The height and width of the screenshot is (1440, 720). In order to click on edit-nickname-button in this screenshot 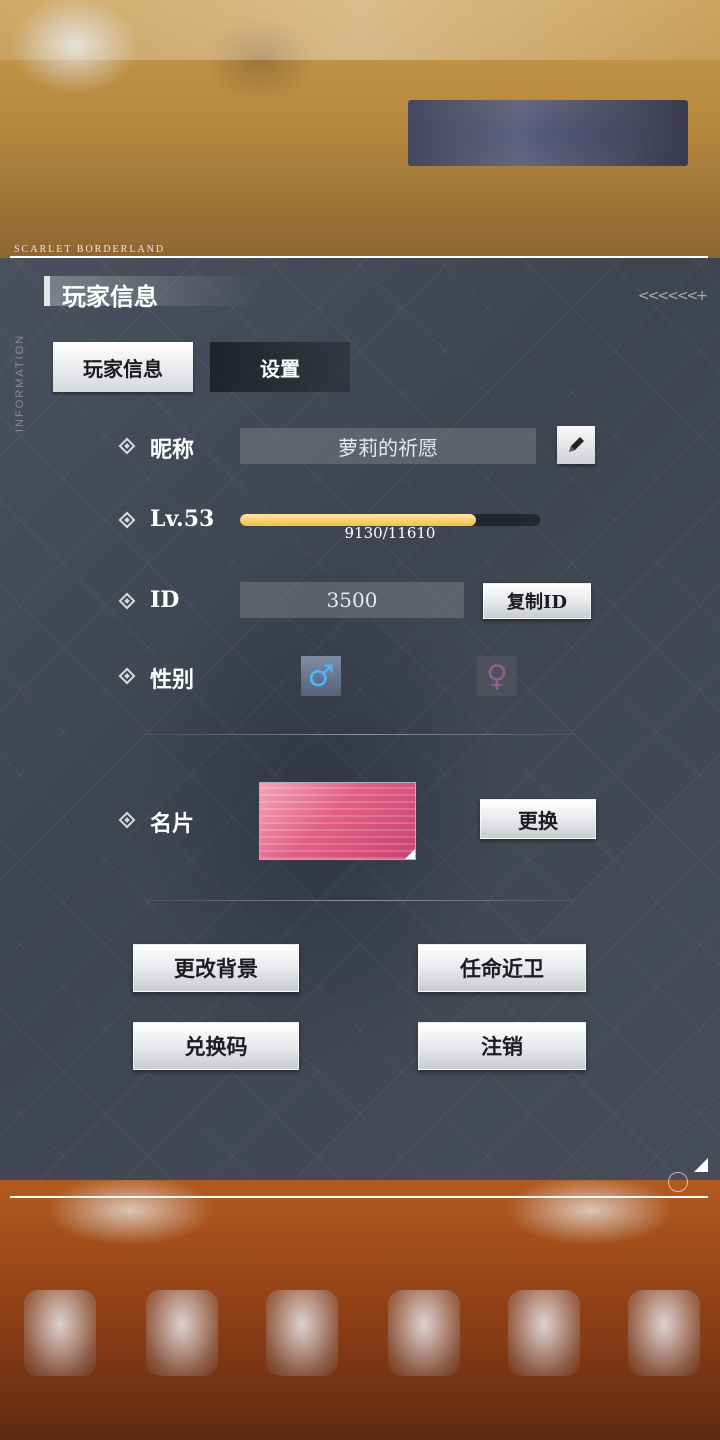, I will do `click(576, 445)`.